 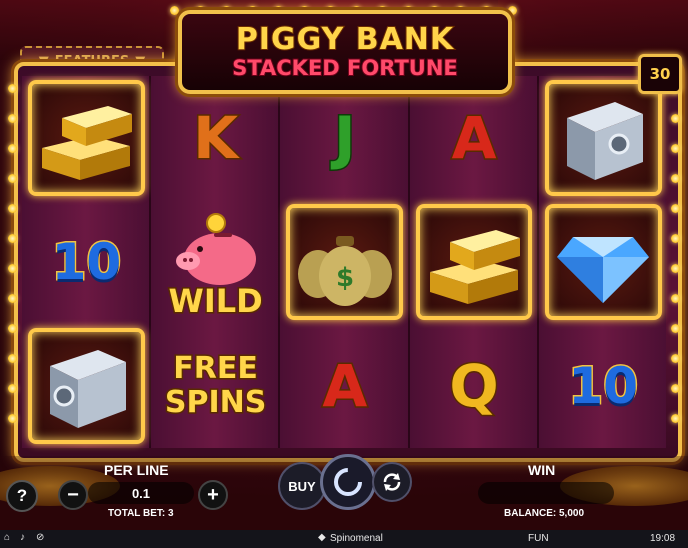 I want to click on bet-minus-button: −, so click(x=73, y=495).